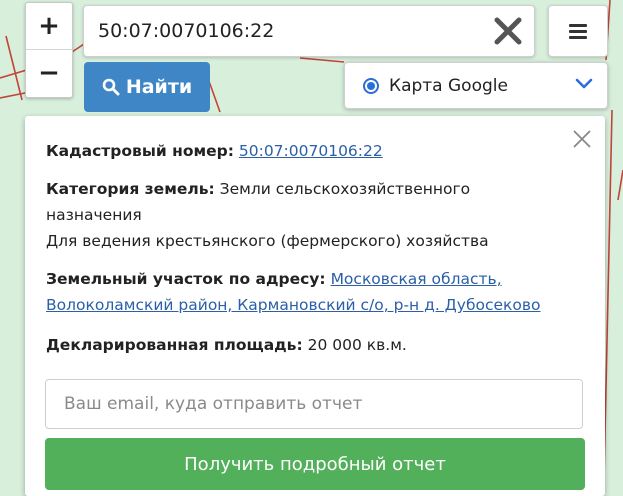 The height and width of the screenshot is (496, 623). I want to click on chevron-down-icon, so click(584, 83).